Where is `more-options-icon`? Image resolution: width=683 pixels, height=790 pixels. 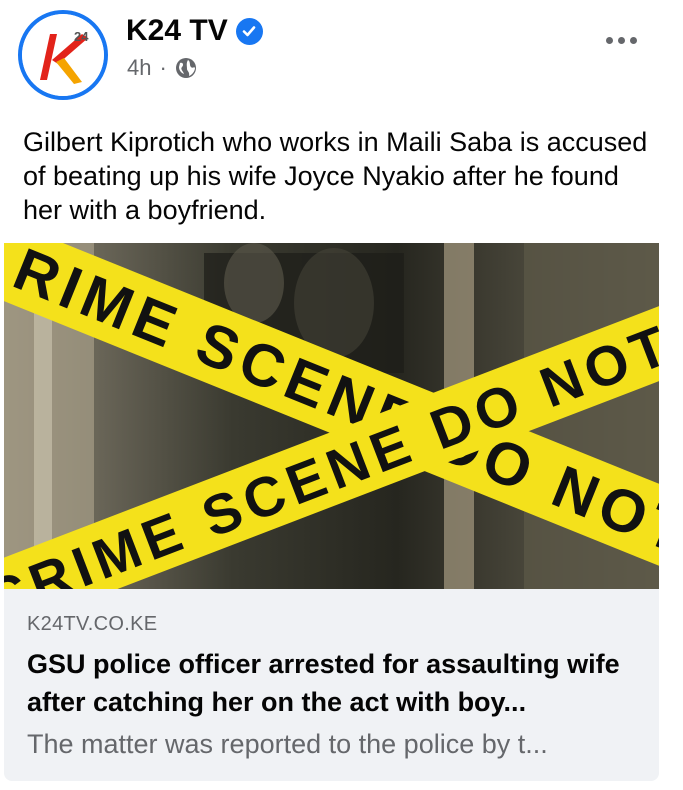
more-options-icon is located at coordinates (621, 40).